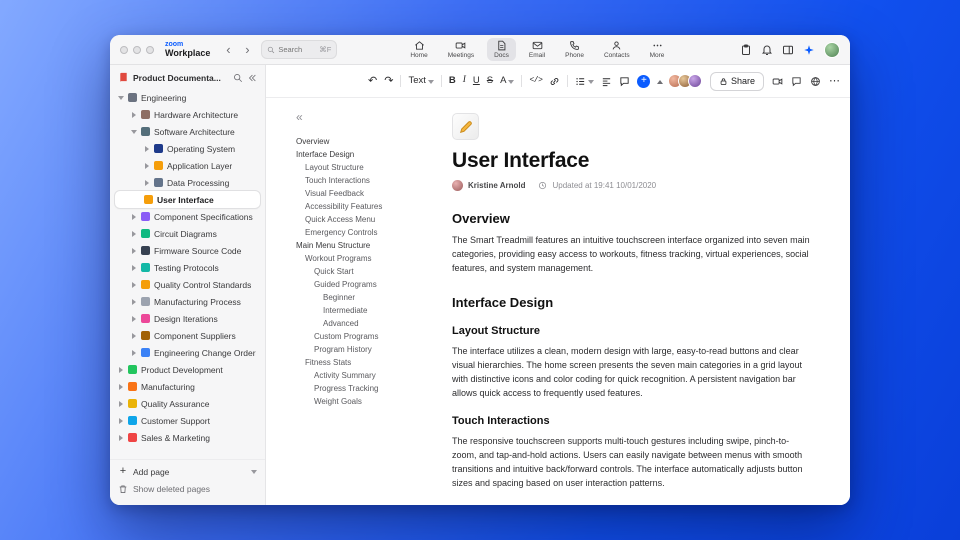 This screenshot has height=540, width=960. I want to click on strikethrough-button: S, so click(490, 81).